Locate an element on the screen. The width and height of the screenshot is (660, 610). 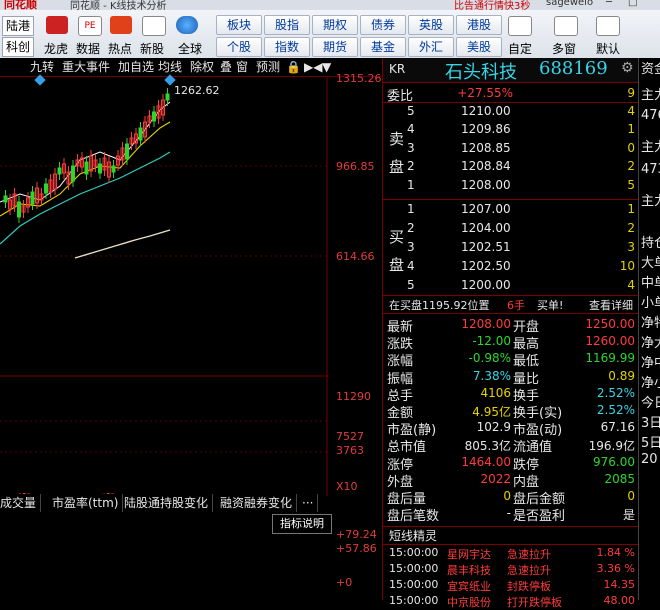
view-detail-link: 查看详细 is located at coordinates (611, 305).